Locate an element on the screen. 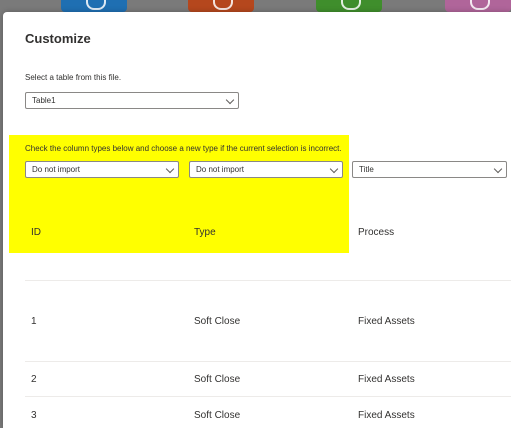  header-divider is located at coordinates (268, 280).